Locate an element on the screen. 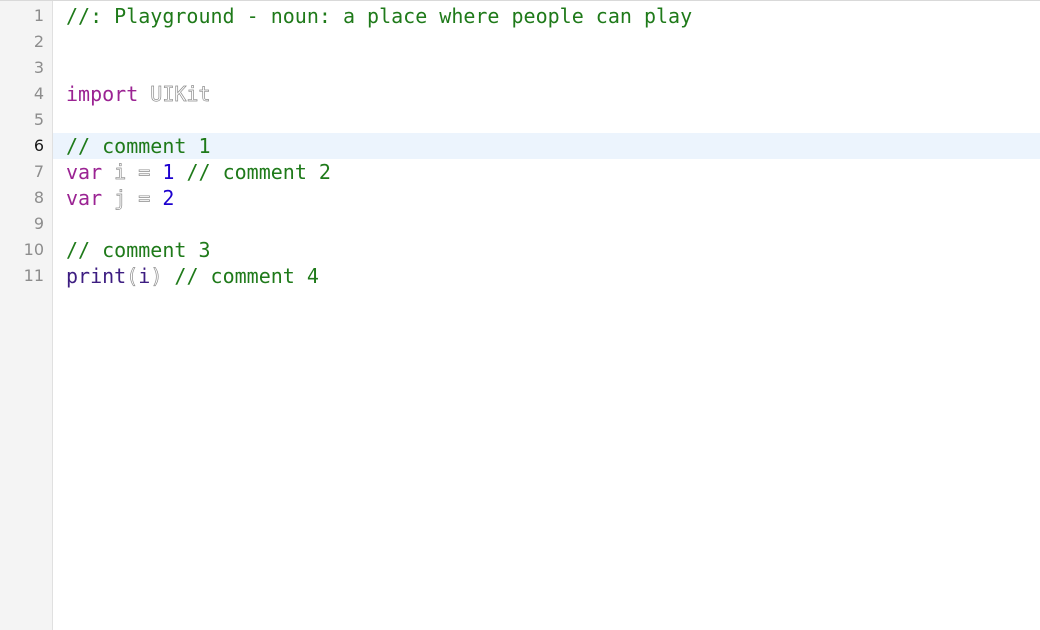  paren-open-token: ( is located at coordinates (132, 276).